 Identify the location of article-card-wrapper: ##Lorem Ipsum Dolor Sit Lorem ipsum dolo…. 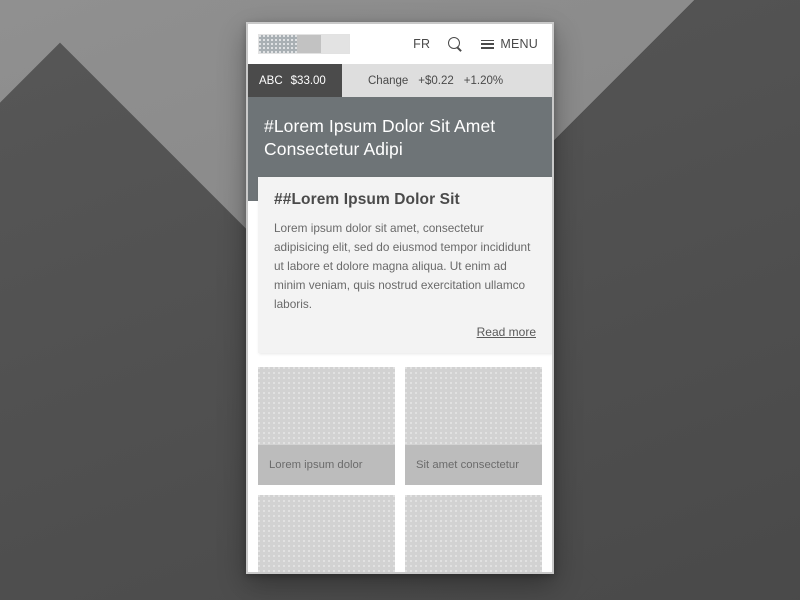
(400, 265).